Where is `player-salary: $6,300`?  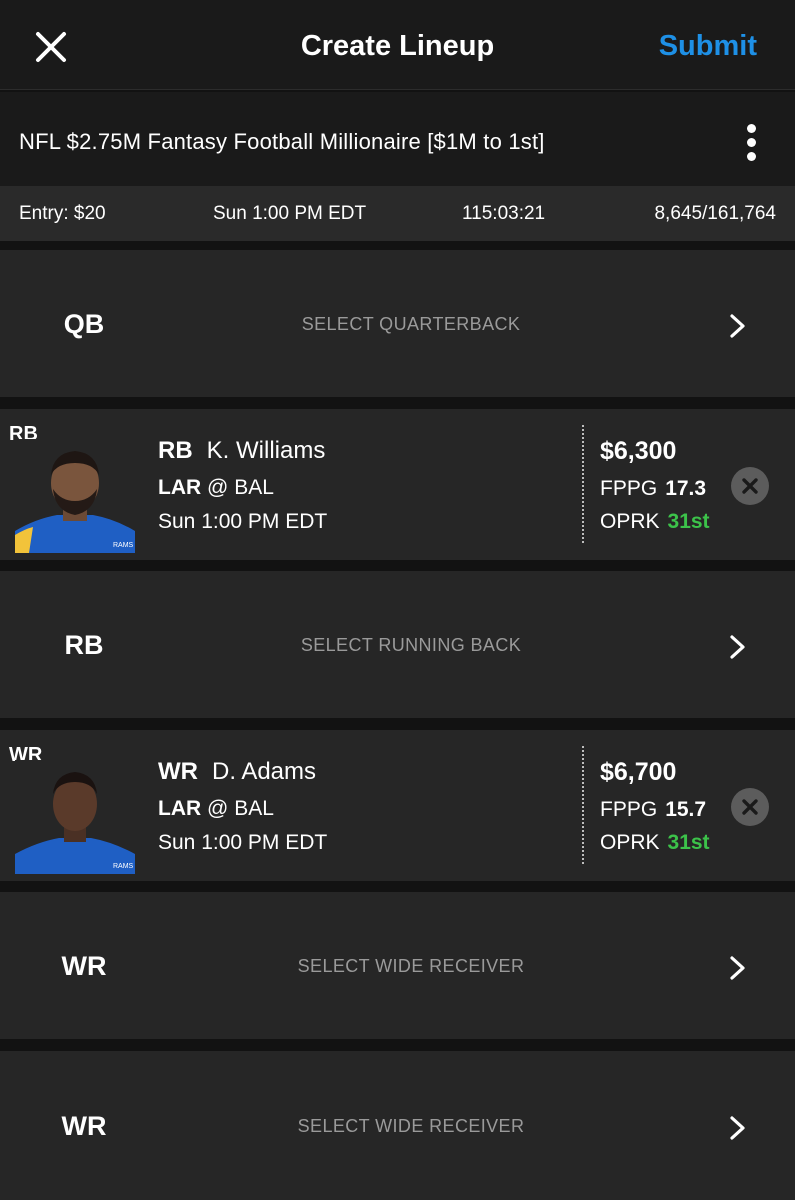
player-salary: $6,300 is located at coordinates (638, 451).